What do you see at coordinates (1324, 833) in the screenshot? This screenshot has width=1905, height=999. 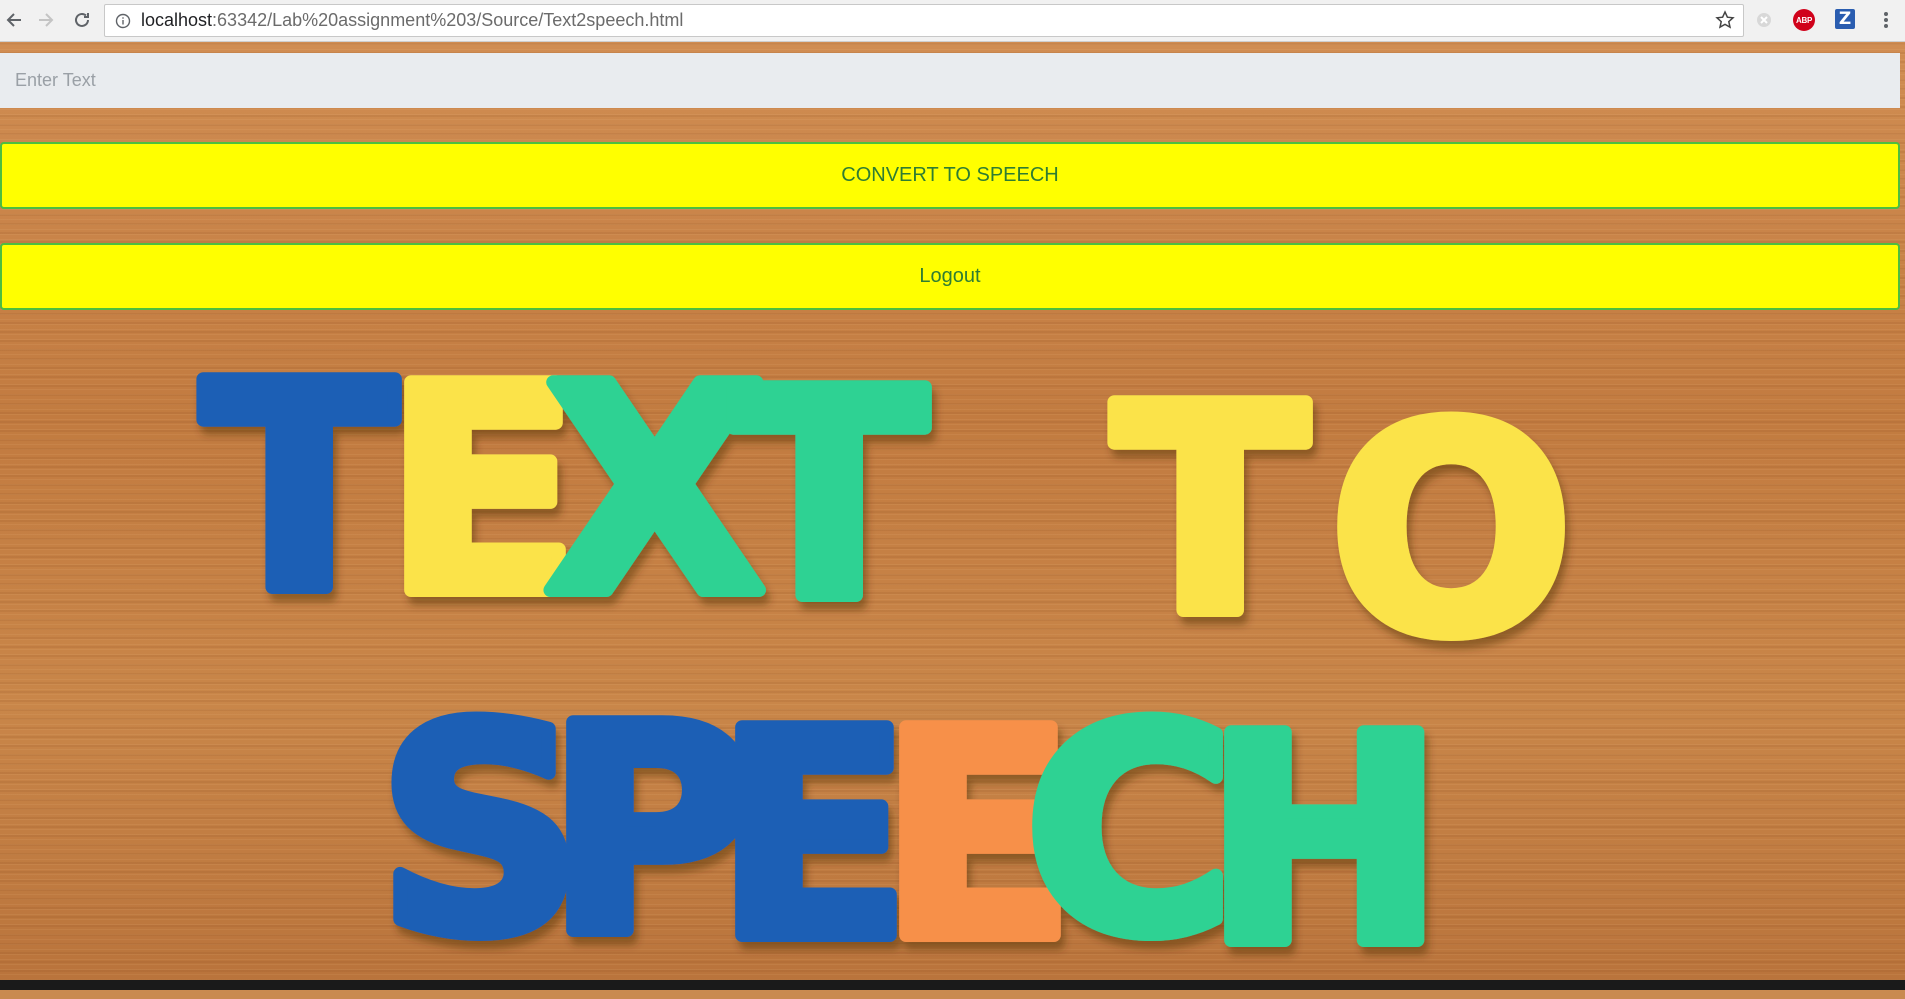 I see `hero-letter-h: H` at bounding box center [1324, 833].